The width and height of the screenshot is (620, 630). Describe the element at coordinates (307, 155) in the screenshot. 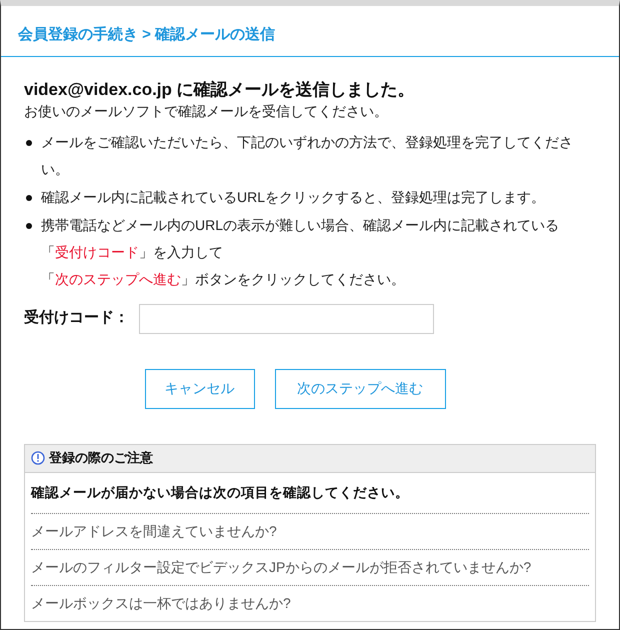

I see `instruction-text: メールをご確認いただいたら、下記のいずれかの方法で、登録処理を完了してください。` at that location.